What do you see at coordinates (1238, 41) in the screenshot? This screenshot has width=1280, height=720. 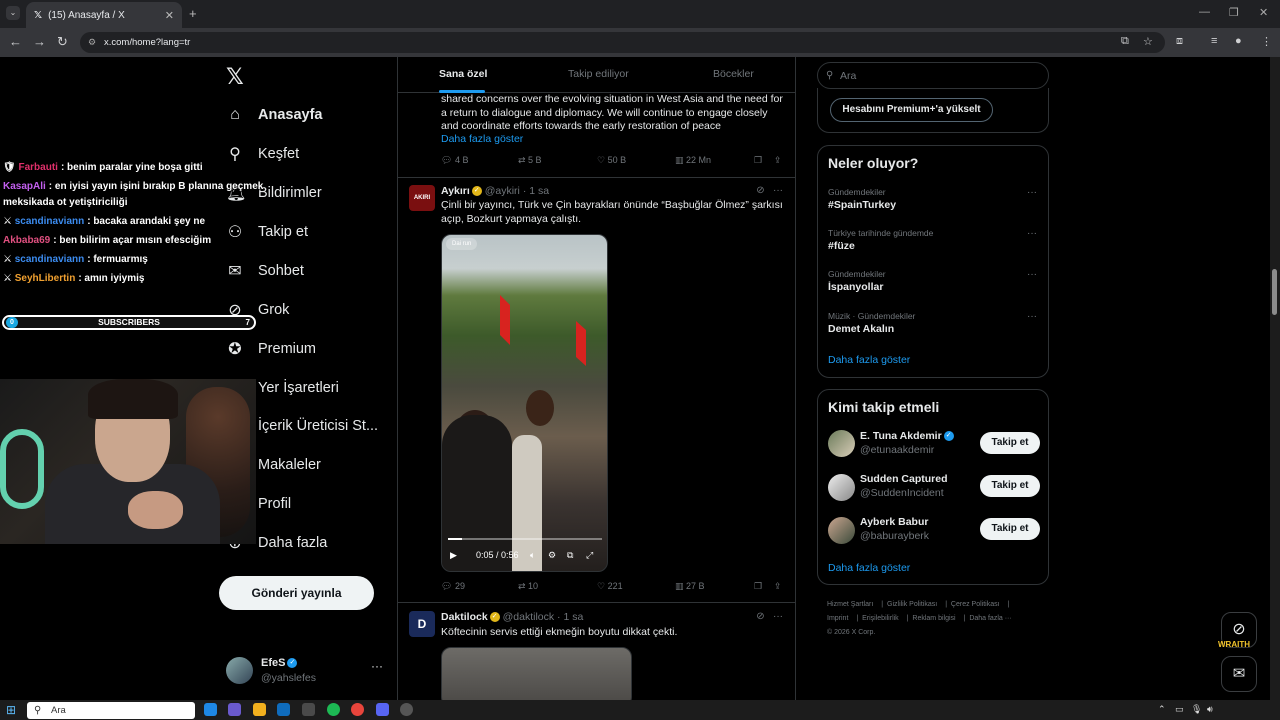 I see `profile-icon: ●` at bounding box center [1238, 41].